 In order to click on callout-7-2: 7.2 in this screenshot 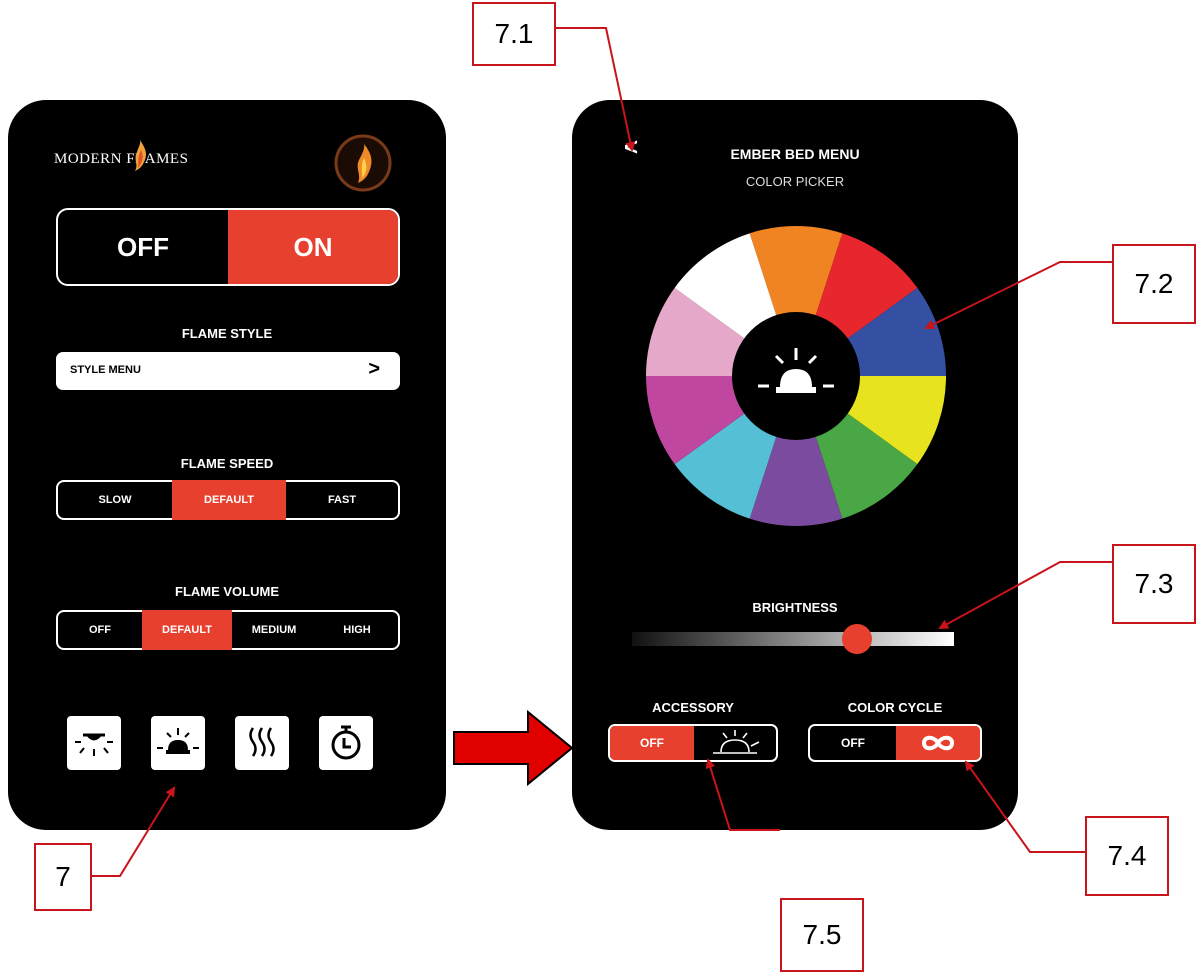, I will do `click(1154, 284)`.